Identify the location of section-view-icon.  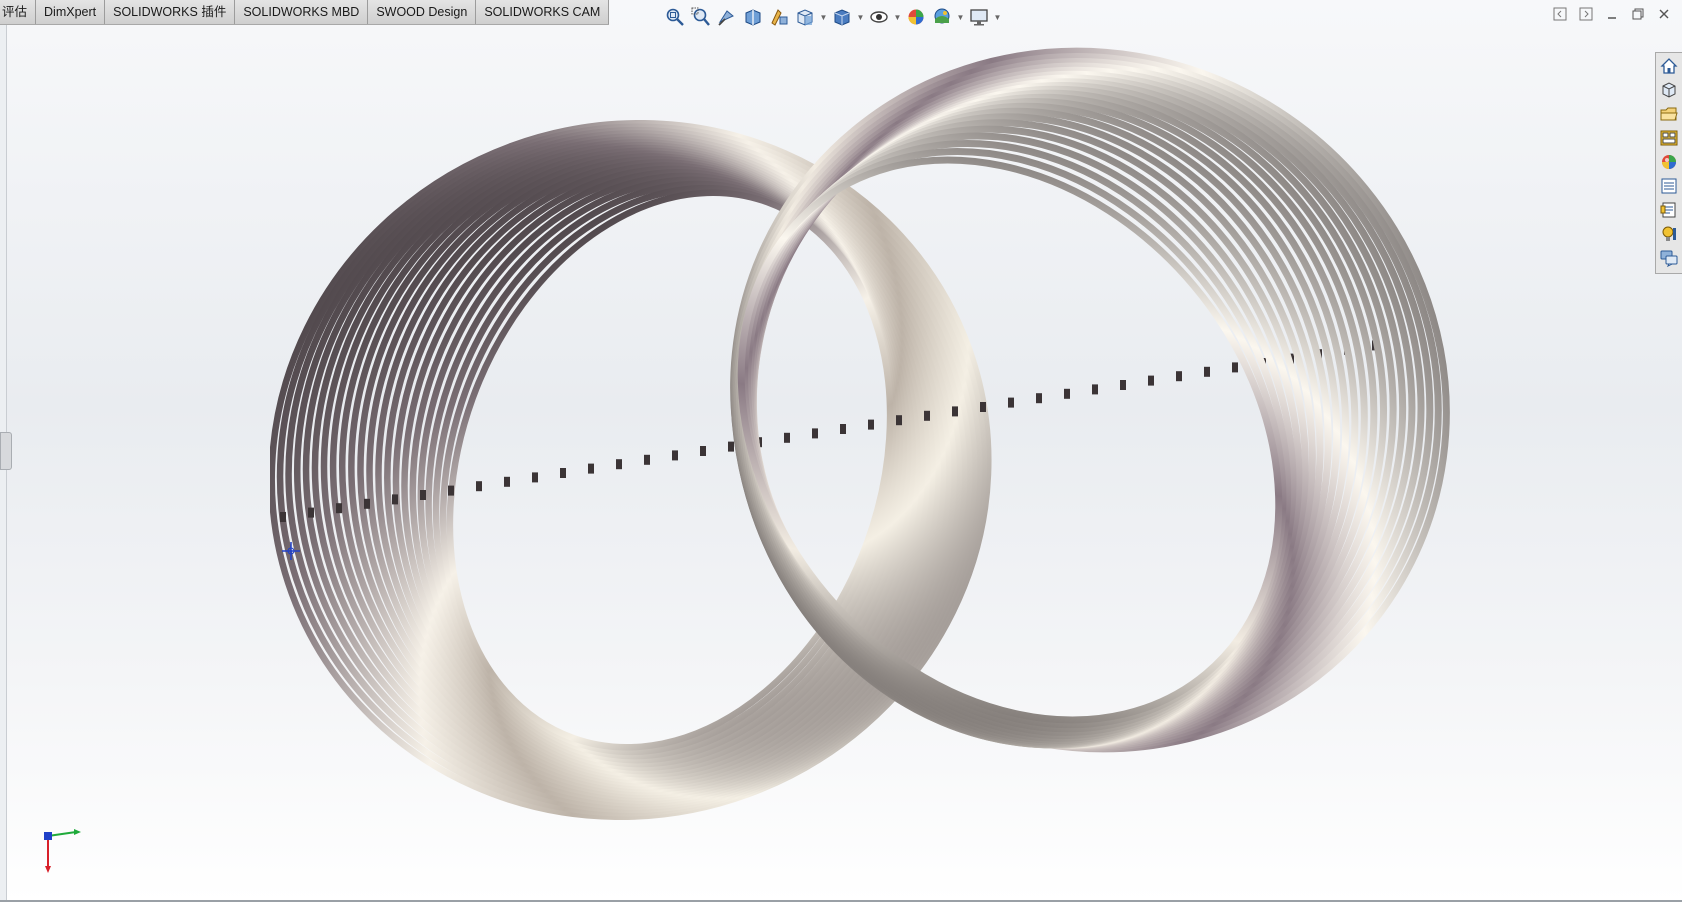
(753, 17).